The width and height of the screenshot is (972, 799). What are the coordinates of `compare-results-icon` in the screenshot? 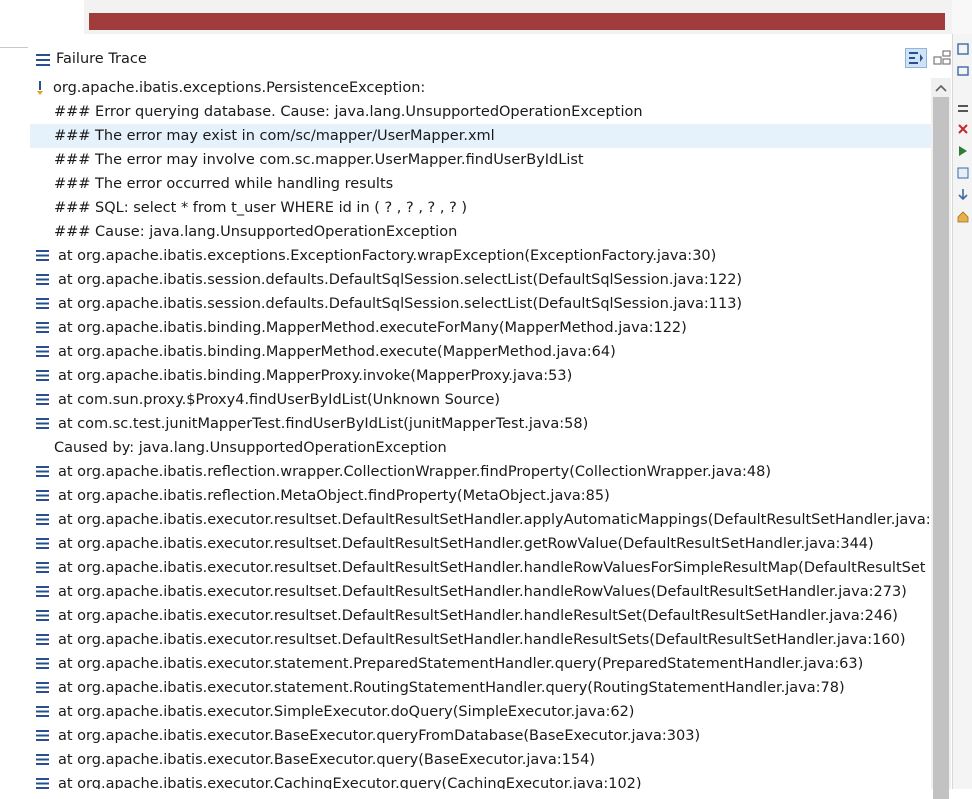 It's located at (942, 57).